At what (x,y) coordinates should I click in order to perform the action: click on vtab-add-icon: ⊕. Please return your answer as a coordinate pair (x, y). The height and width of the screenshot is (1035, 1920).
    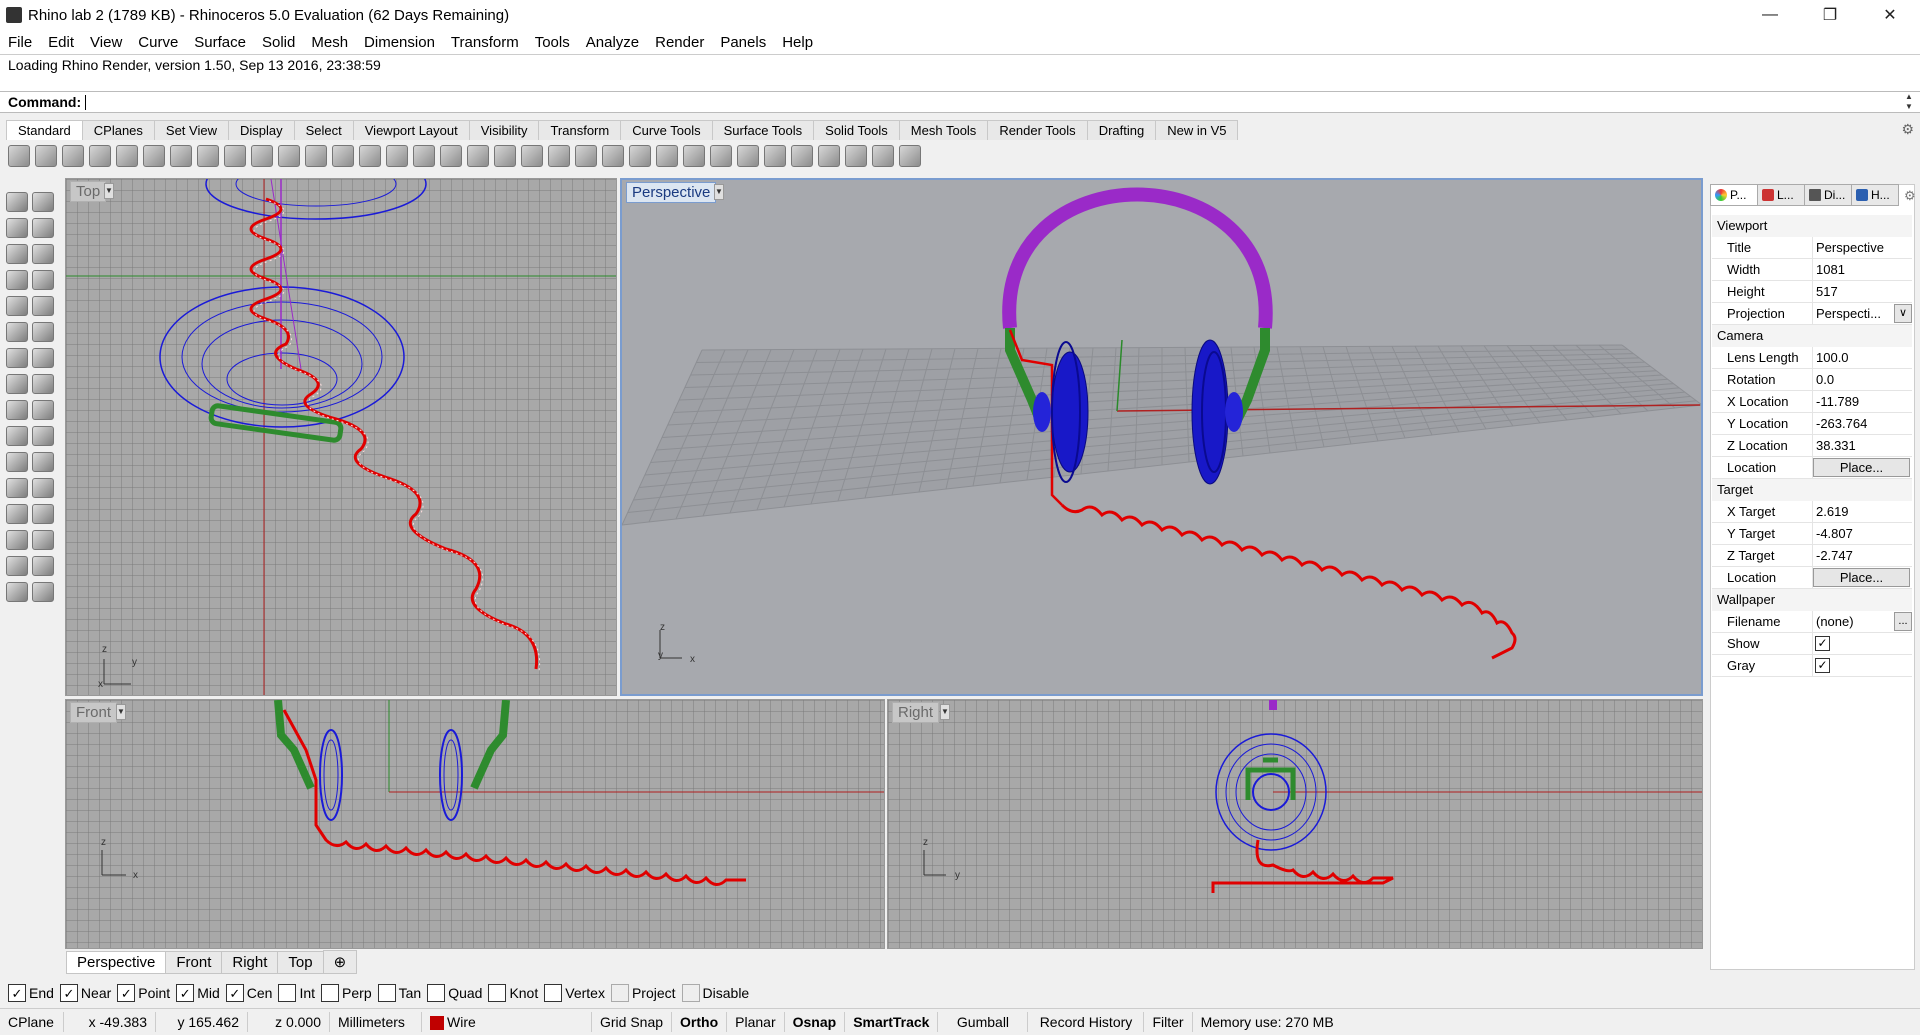
    Looking at the image, I should click on (340, 962).